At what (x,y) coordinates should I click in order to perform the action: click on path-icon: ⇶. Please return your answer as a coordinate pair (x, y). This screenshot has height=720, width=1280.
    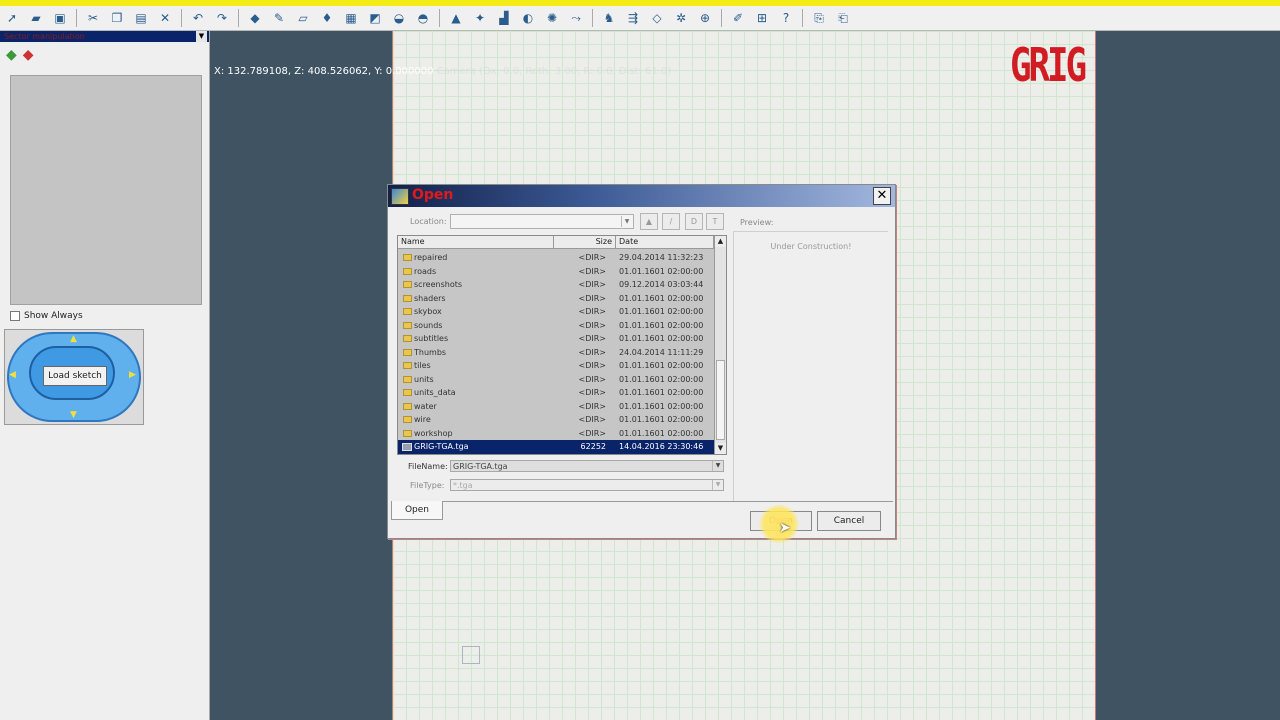
    Looking at the image, I should click on (633, 18).